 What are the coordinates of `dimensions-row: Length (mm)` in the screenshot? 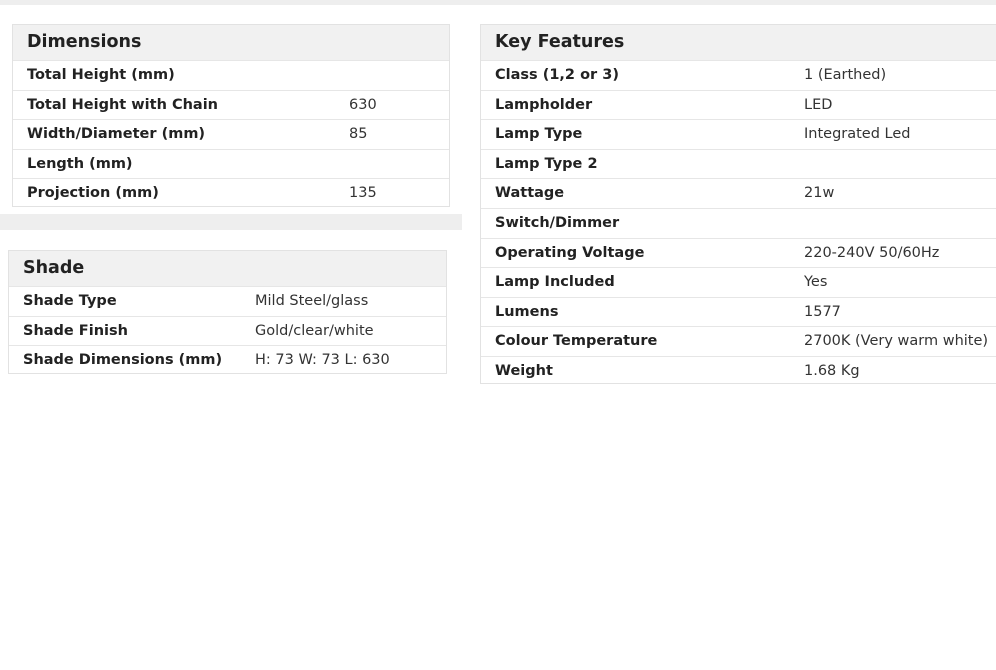 It's located at (231, 163).